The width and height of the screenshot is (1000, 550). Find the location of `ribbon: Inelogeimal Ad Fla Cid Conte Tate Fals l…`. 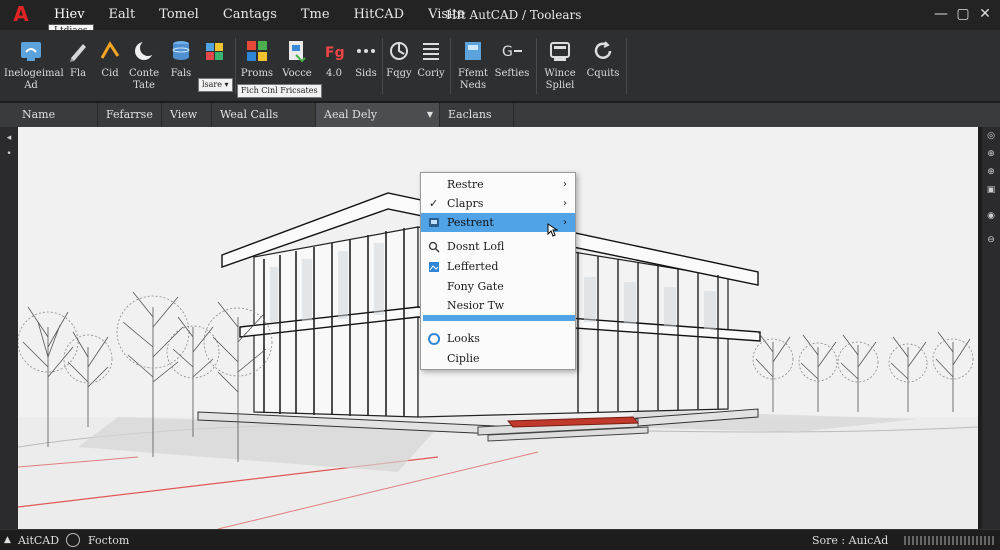

ribbon: Inelogeimal Ad Fla Cid Conte Tate Fals l… is located at coordinates (500, 66).